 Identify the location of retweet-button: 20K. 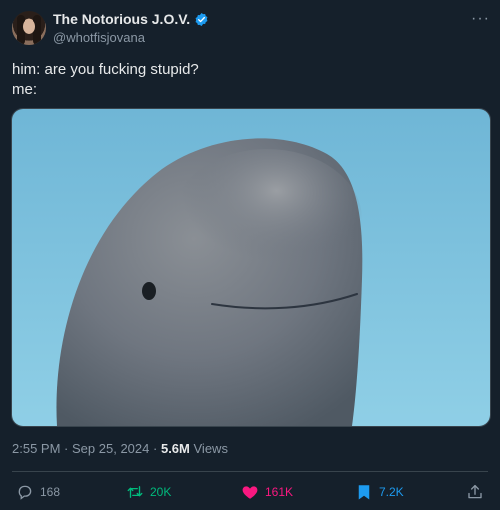
(148, 492).